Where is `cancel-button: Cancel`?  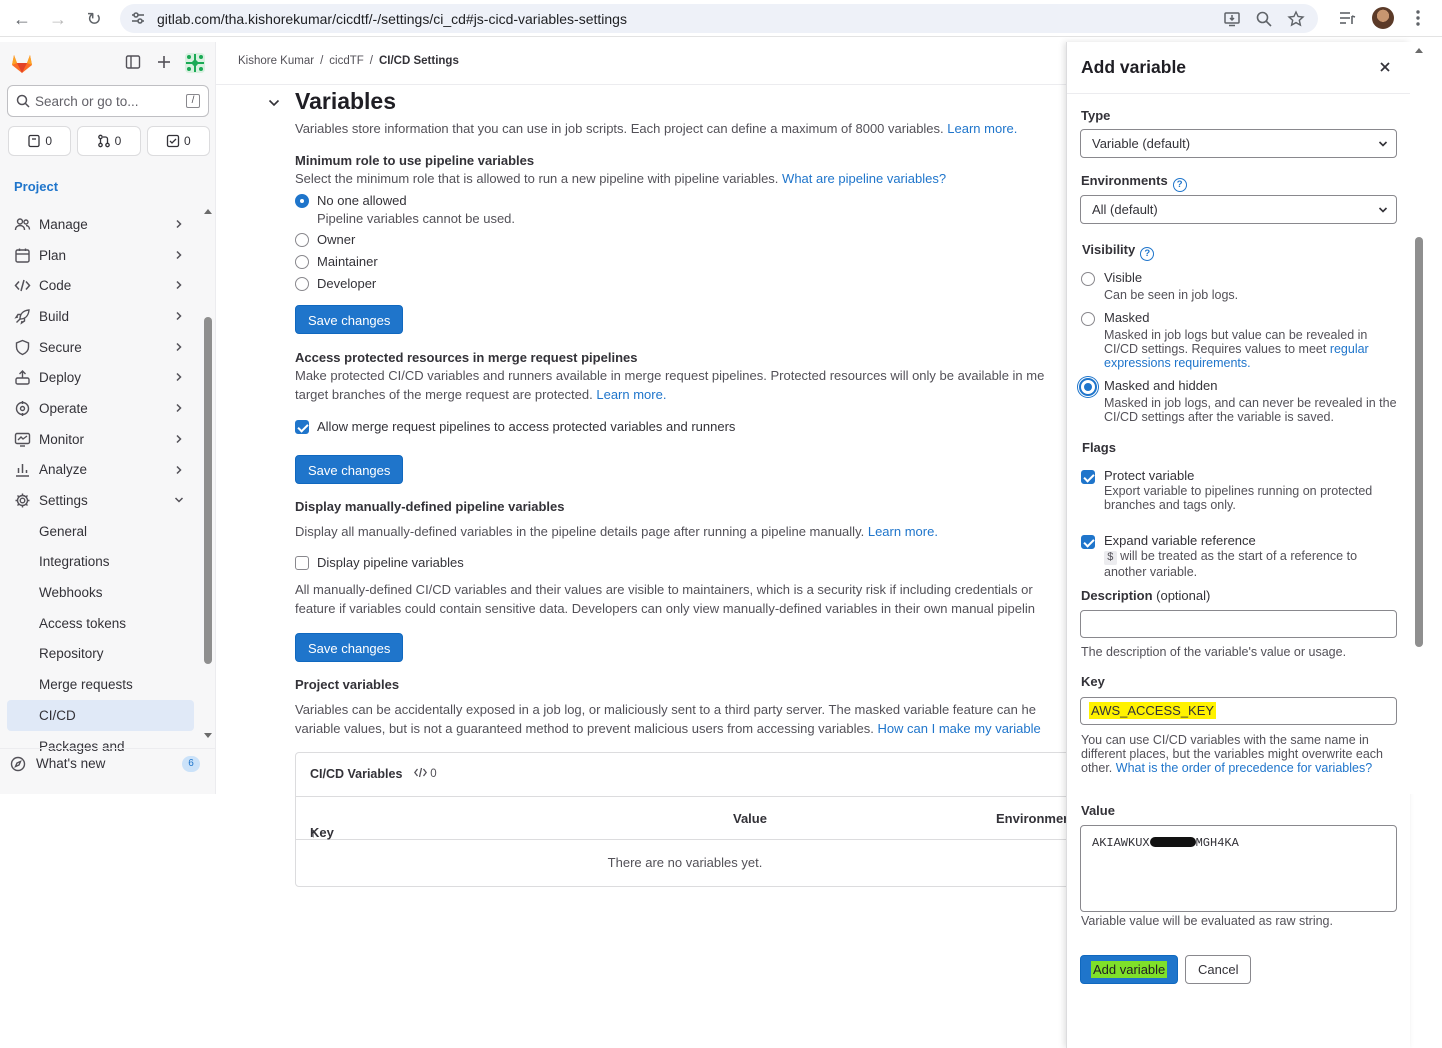 cancel-button: Cancel is located at coordinates (1218, 969).